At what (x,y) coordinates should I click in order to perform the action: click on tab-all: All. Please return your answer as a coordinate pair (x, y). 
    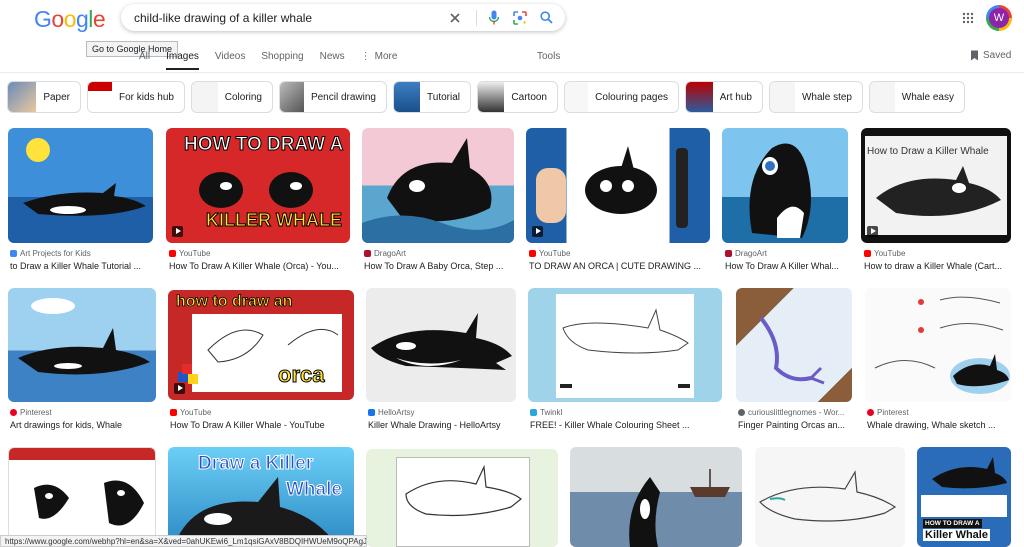
    Looking at the image, I should click on (144, 60).